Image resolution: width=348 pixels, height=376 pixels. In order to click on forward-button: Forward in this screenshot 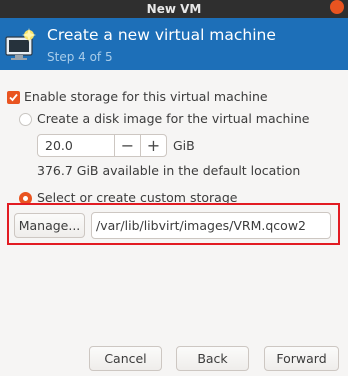, I will do `click(301, 358)`.